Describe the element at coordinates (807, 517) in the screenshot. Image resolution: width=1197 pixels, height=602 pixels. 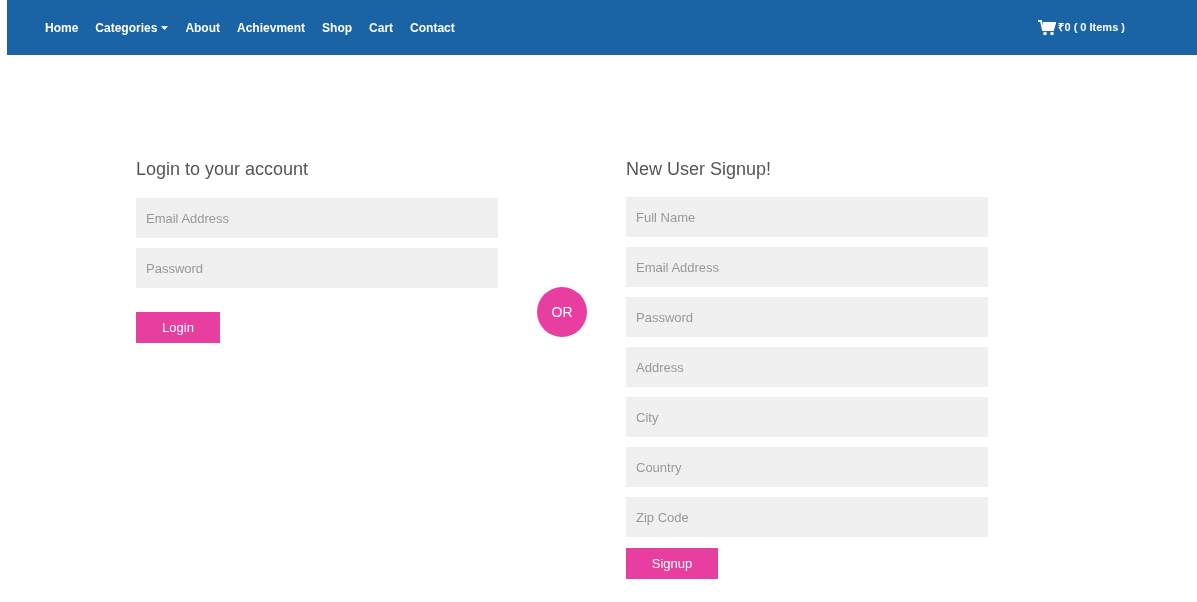
I see `input-field: Zip Code` at that location.